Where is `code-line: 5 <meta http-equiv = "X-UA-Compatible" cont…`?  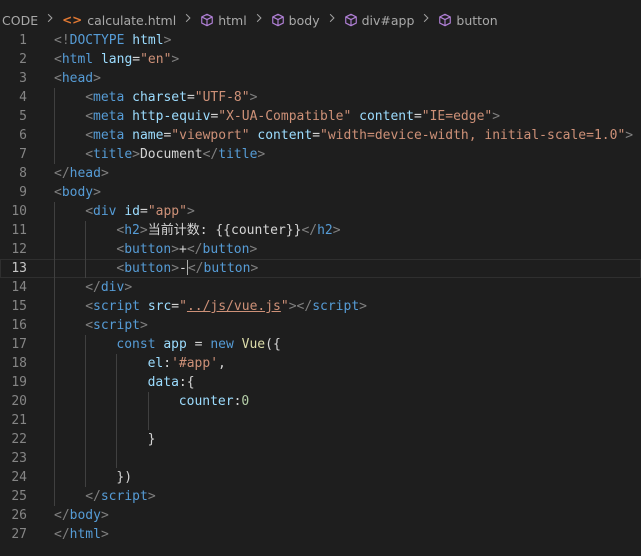 code-line: 5 <meta http-equiv = "X-UA-Compatible" cont… is located at coordinates (320, 116).